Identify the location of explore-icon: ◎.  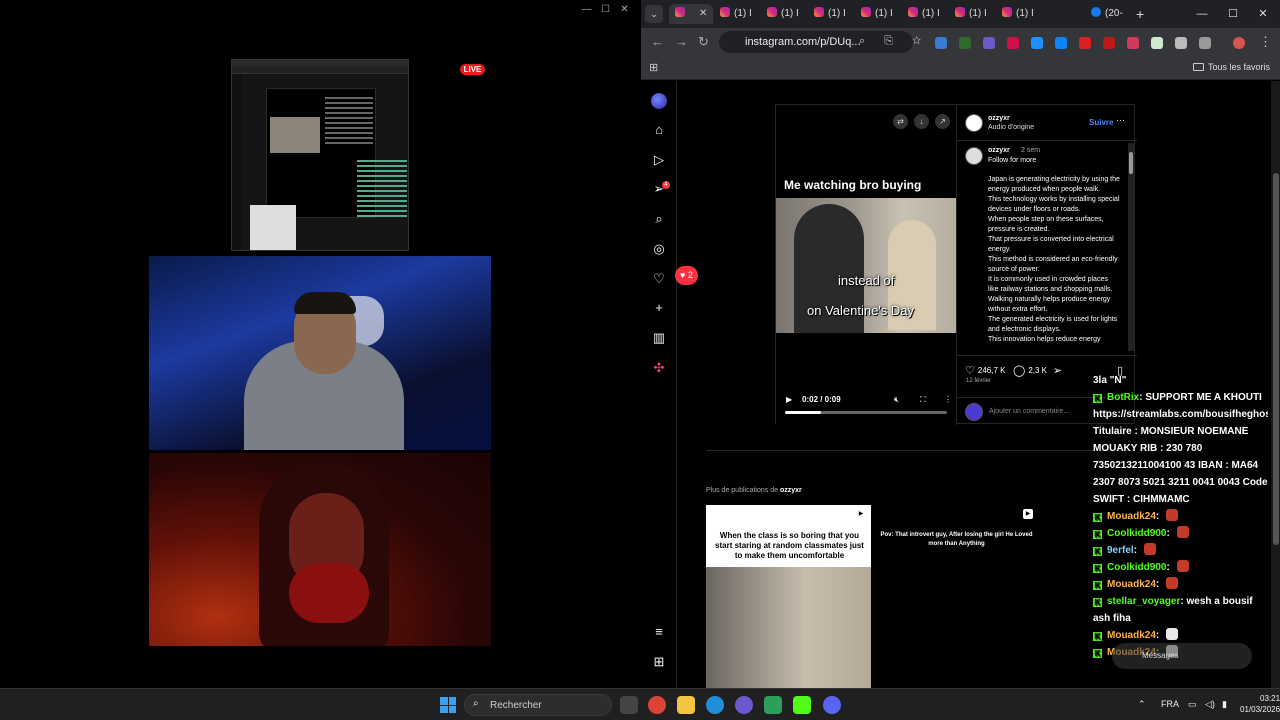
(659, 249).